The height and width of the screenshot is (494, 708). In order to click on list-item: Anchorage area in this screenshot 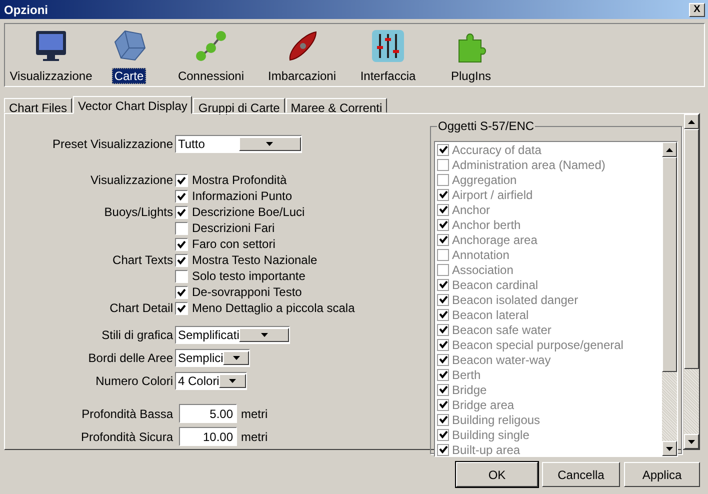, I will do `click(495, 239)`.